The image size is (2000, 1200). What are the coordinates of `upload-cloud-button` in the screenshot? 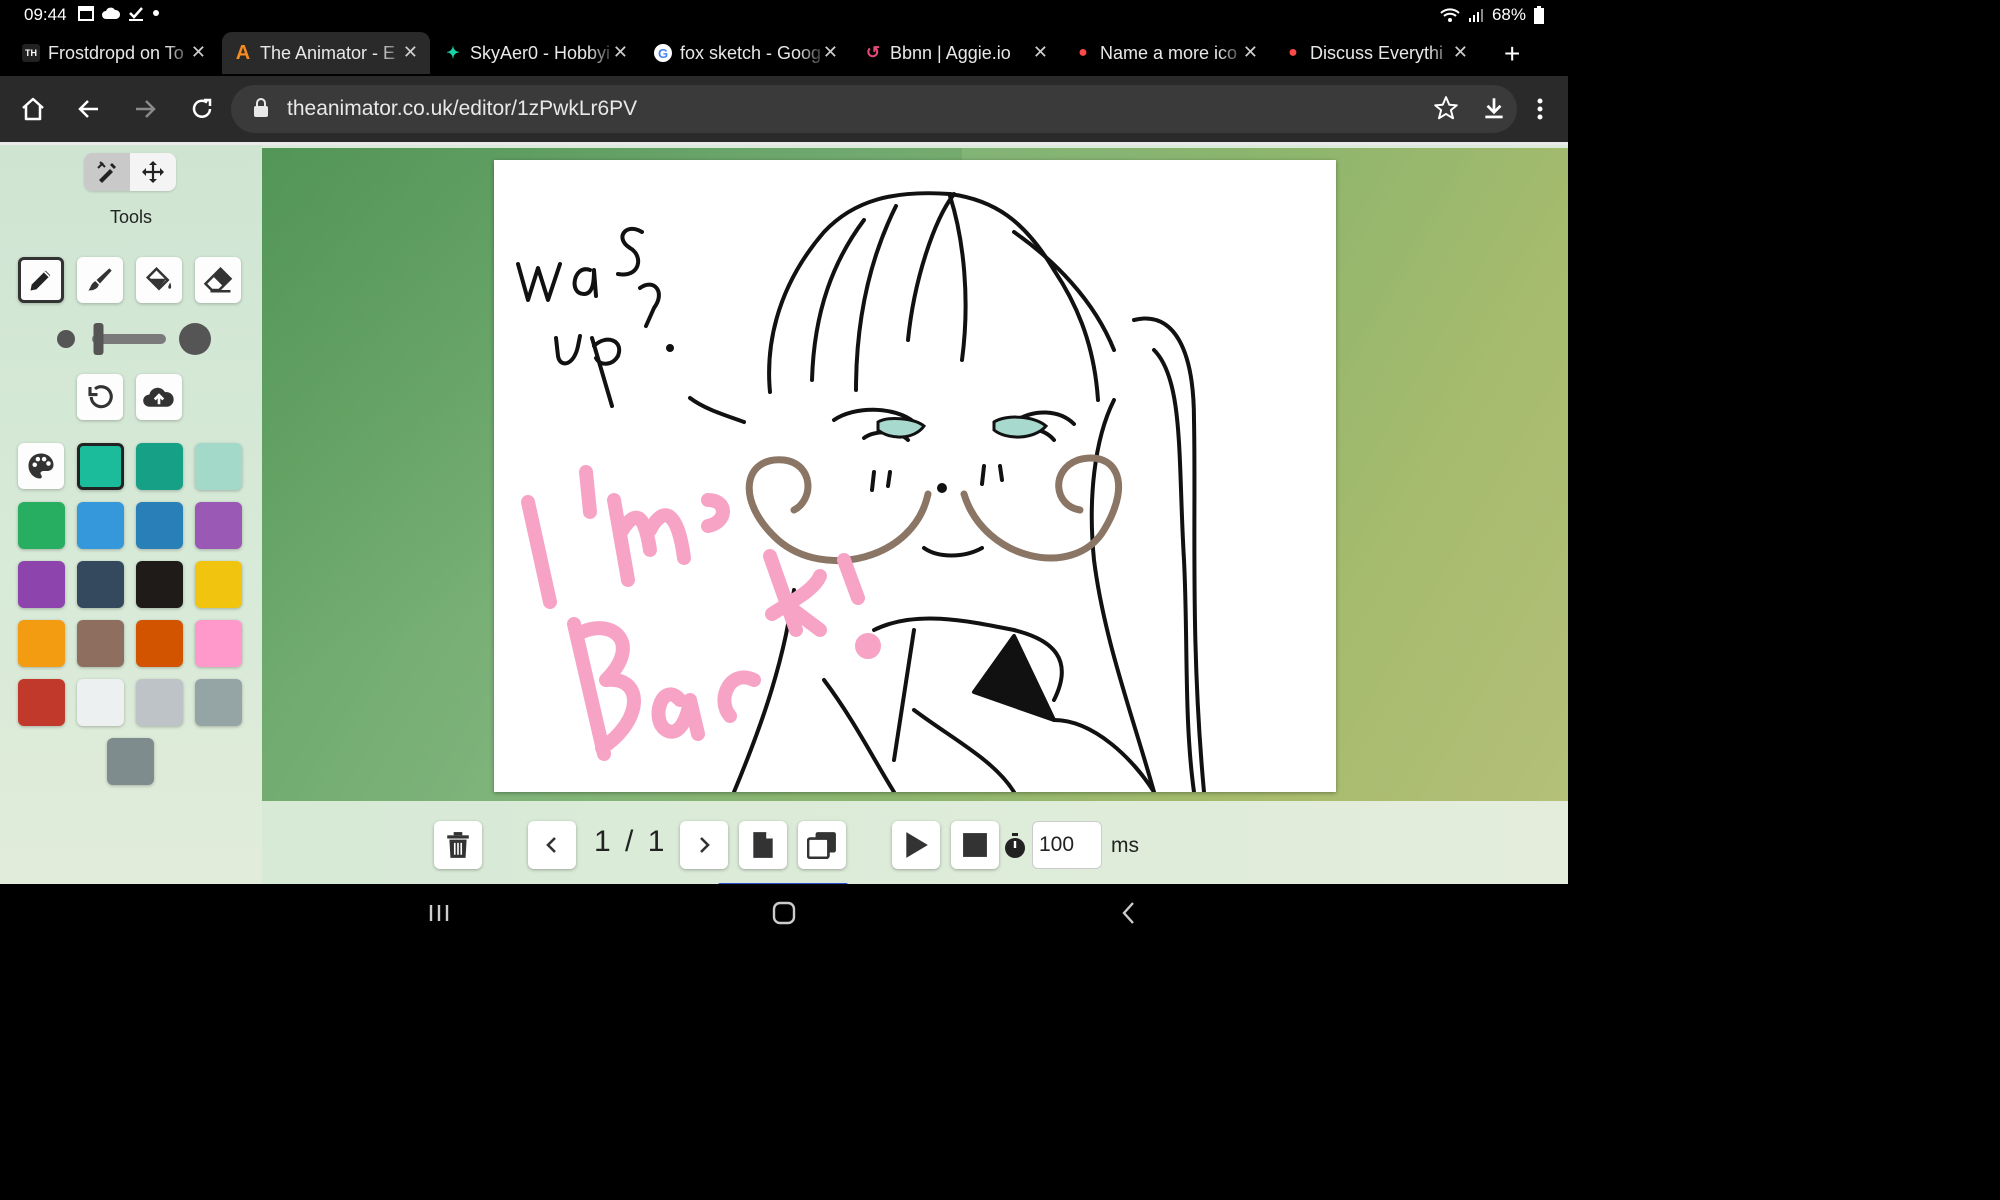 It's located at (159, 397).